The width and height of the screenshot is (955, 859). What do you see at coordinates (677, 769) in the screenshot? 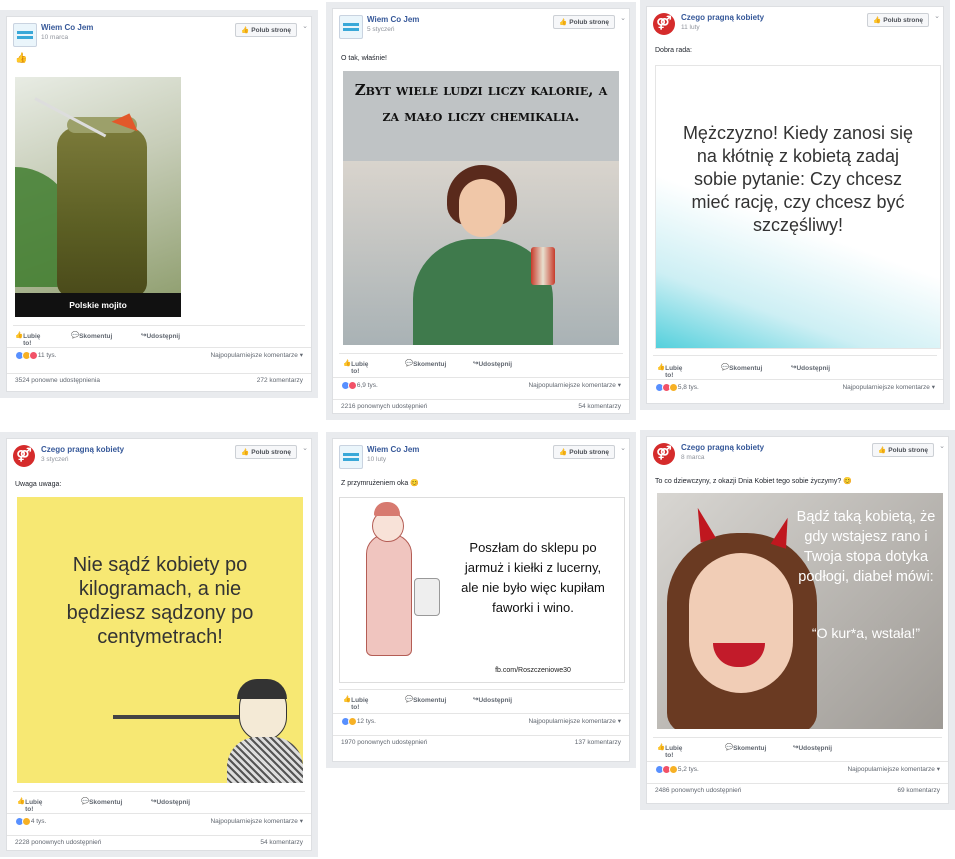
I see `reaction-icons: 5,2 tys.` at bounding box center [677, 769].